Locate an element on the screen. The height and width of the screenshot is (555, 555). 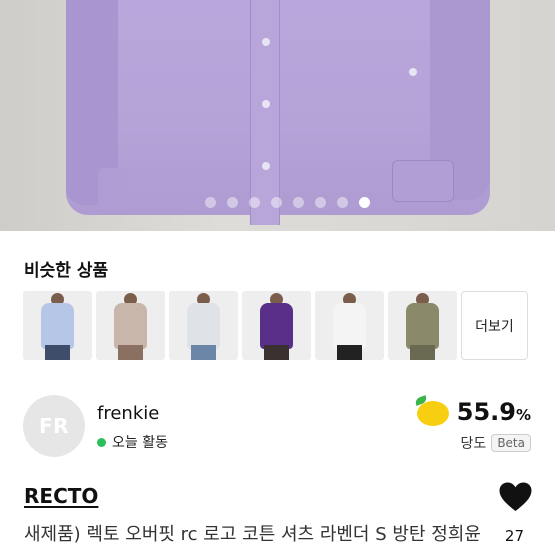
more-button: 더보기 is located at coordinates (494, 325).